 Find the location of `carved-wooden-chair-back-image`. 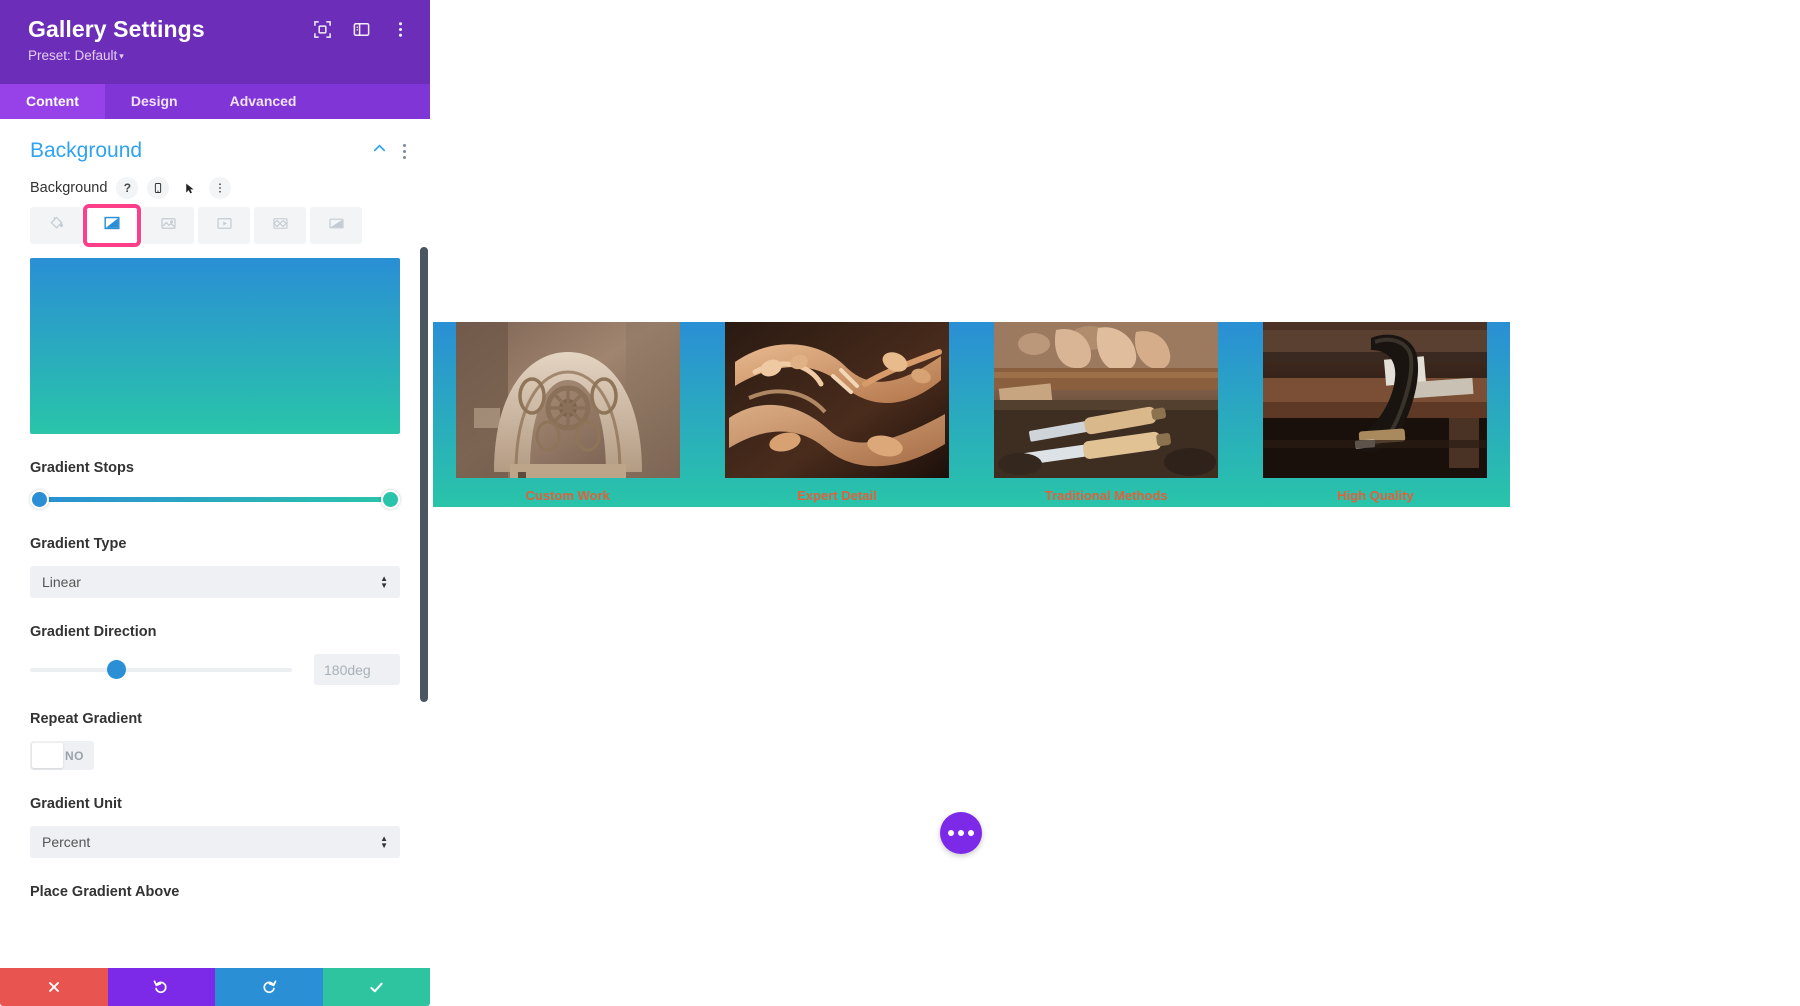

carved-wooden-chair-back-image is located at coordinates (567, 400).